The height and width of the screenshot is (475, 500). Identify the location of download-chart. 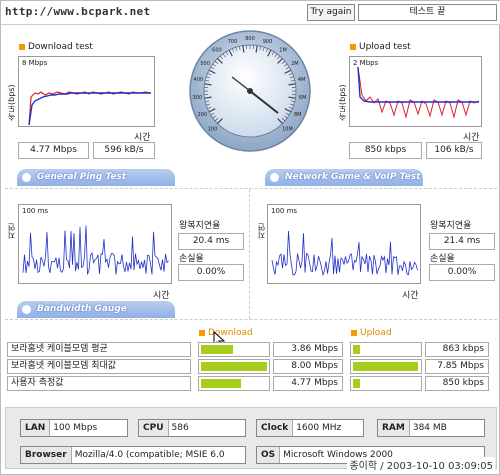
(90, 108).